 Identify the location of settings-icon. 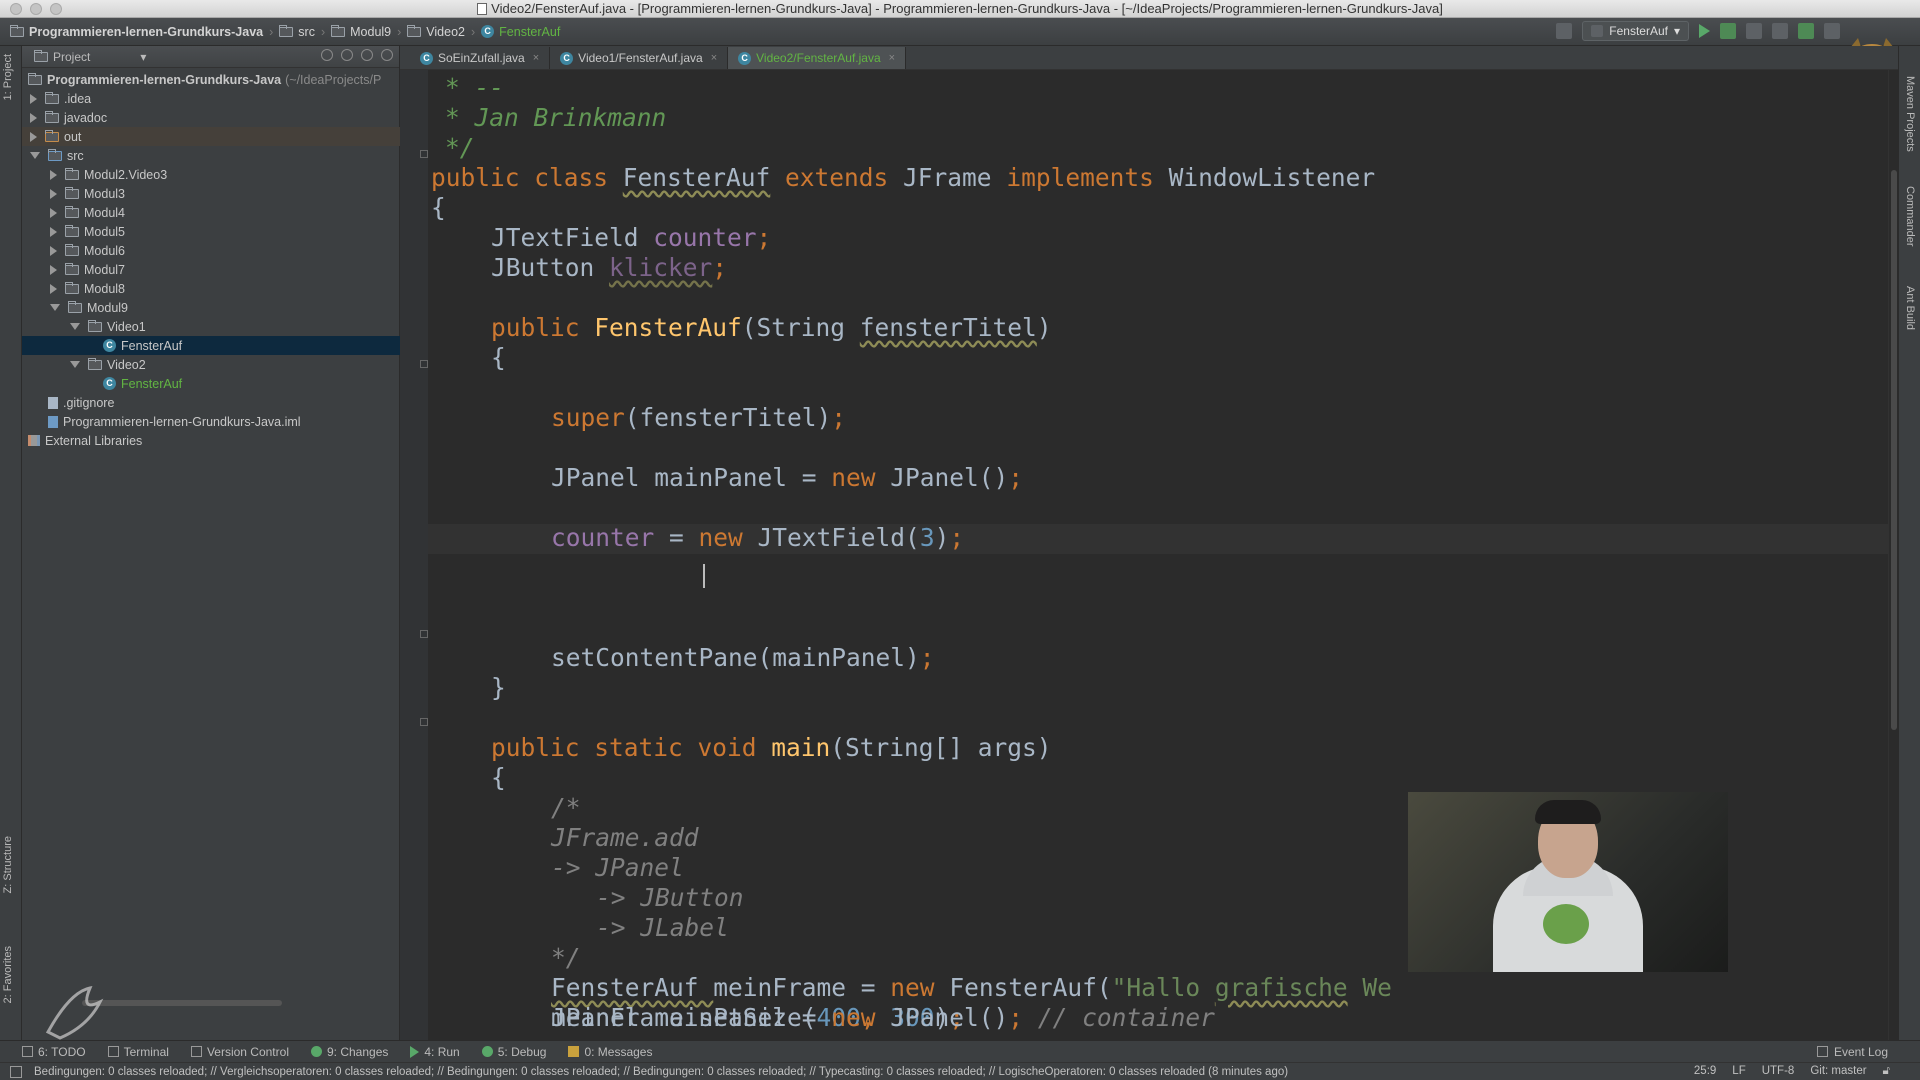
(1832, 31).